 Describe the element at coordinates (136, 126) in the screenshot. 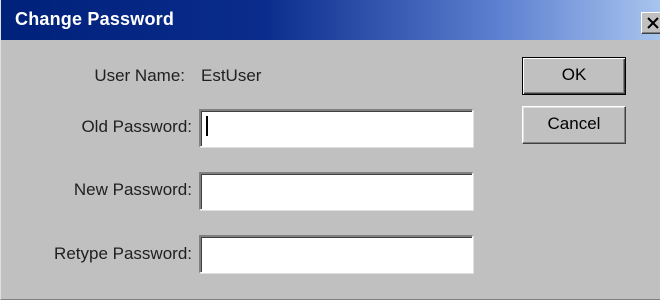

I see `old-password-label: Old Password:` at that location.